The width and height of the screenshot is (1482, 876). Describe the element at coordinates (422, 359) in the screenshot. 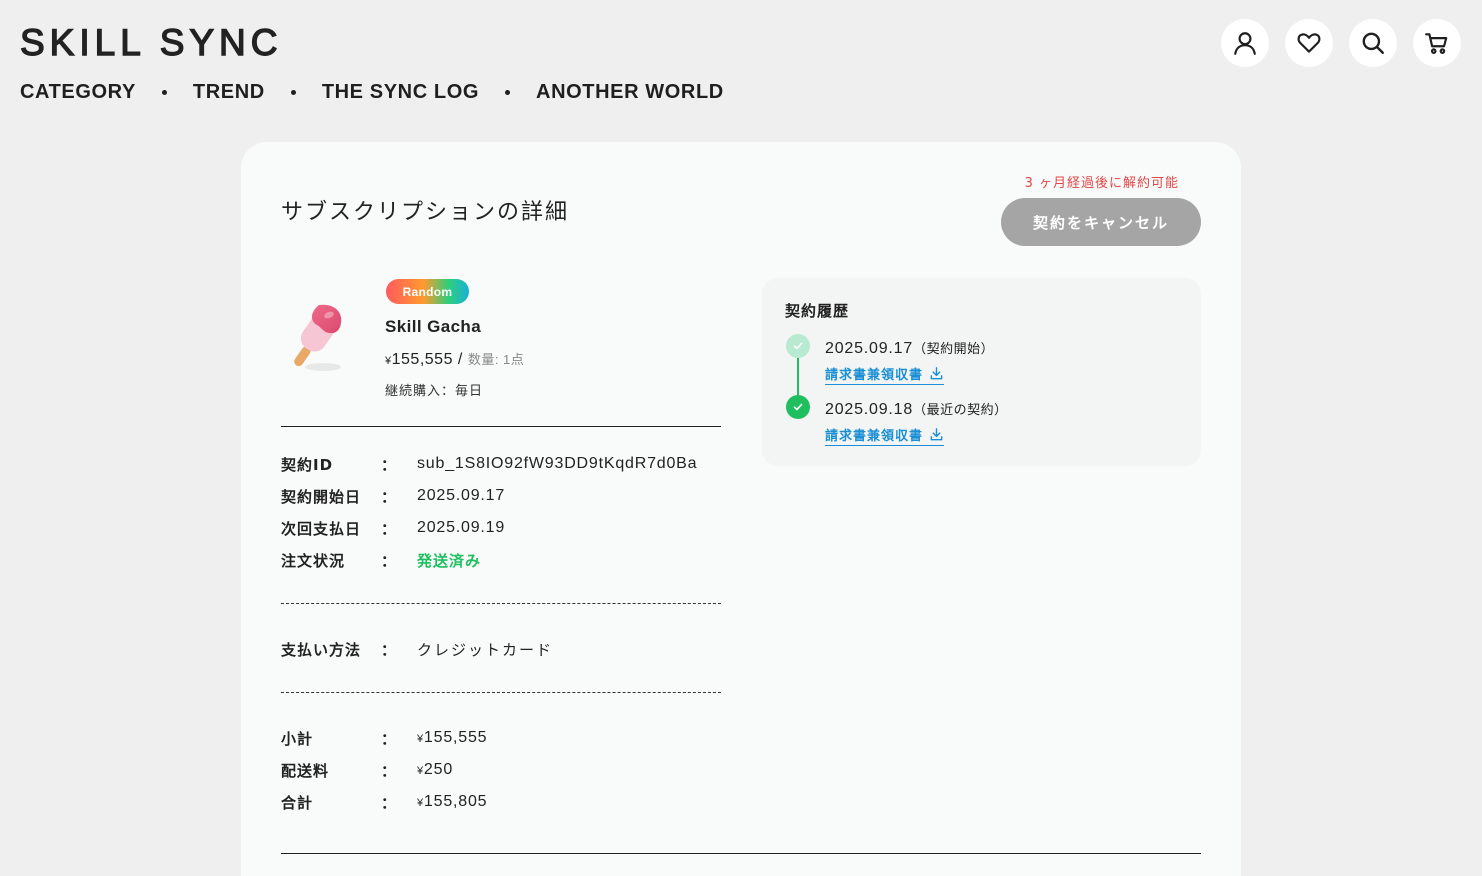

I see `price-value: 155,555` at that location.